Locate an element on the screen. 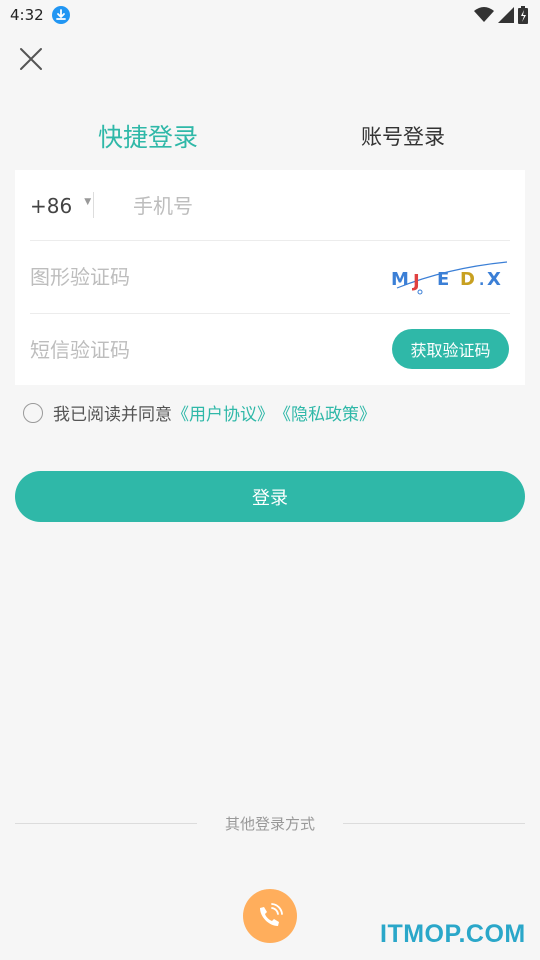  agreement-checkbox is located at coordinates (33, 412).